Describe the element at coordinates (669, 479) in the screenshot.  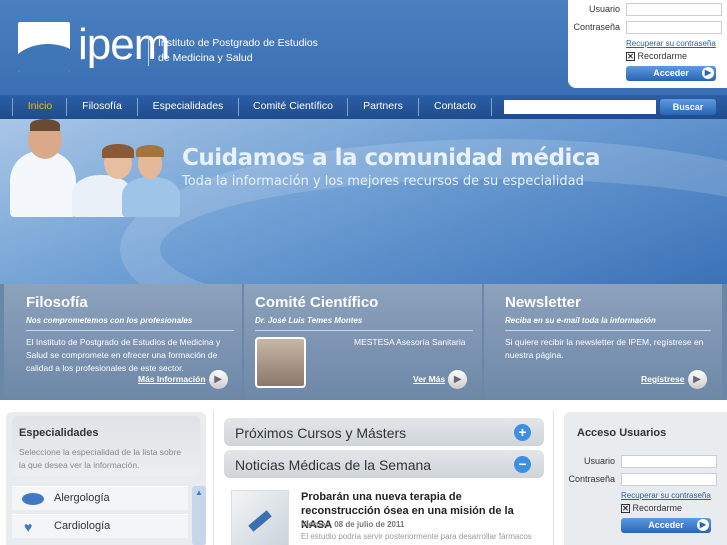
I see `acceso-password-input` at that location.